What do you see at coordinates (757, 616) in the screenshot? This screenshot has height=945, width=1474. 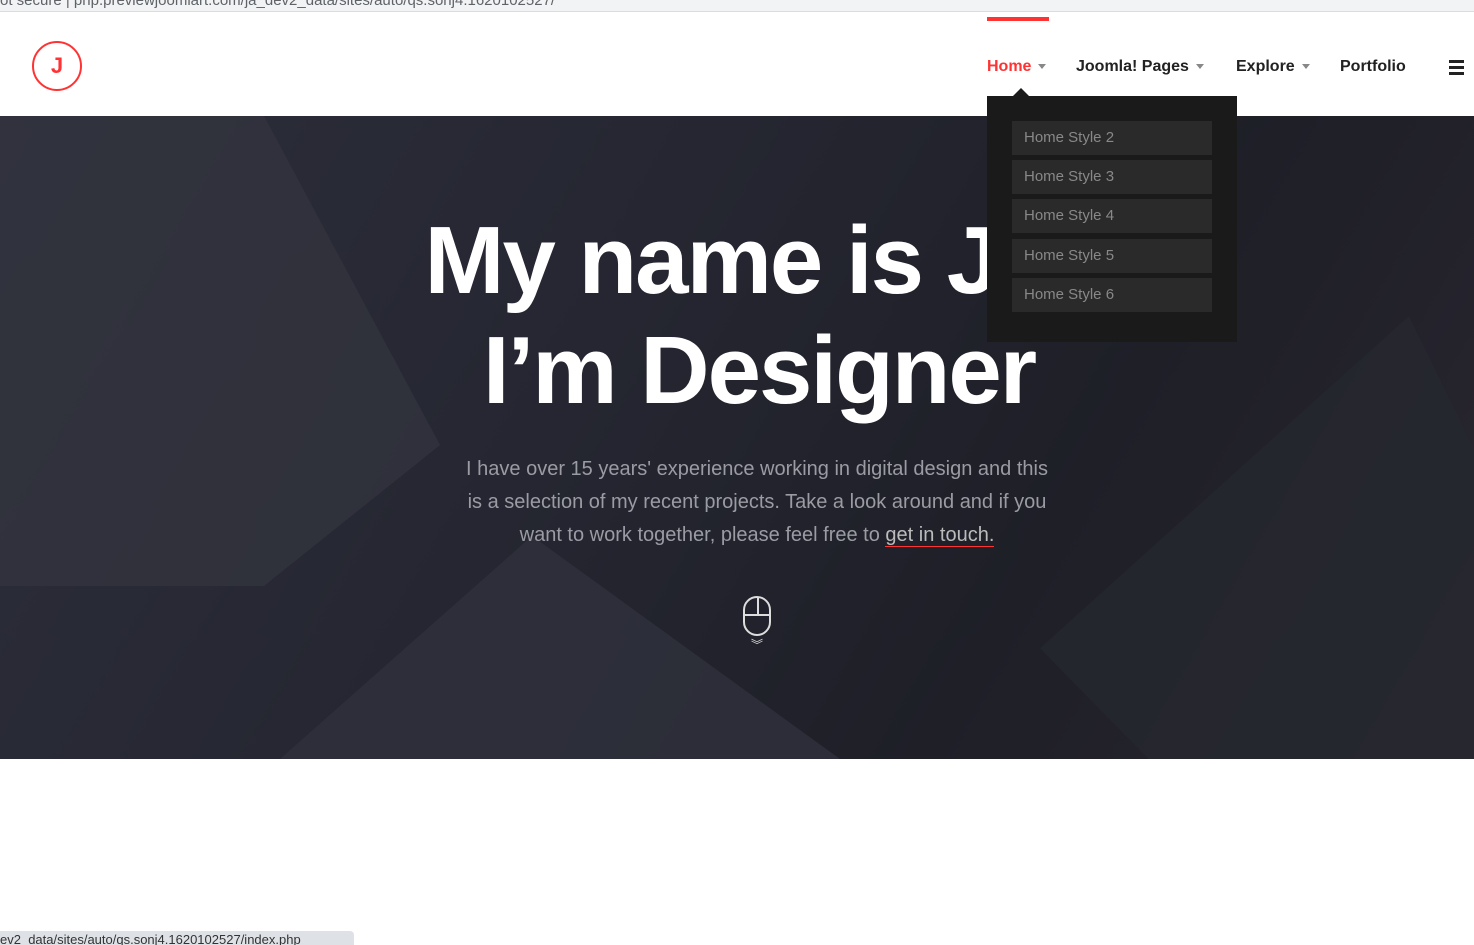 I see `scroll-mouse-icon` at bounding box center [757, 616].